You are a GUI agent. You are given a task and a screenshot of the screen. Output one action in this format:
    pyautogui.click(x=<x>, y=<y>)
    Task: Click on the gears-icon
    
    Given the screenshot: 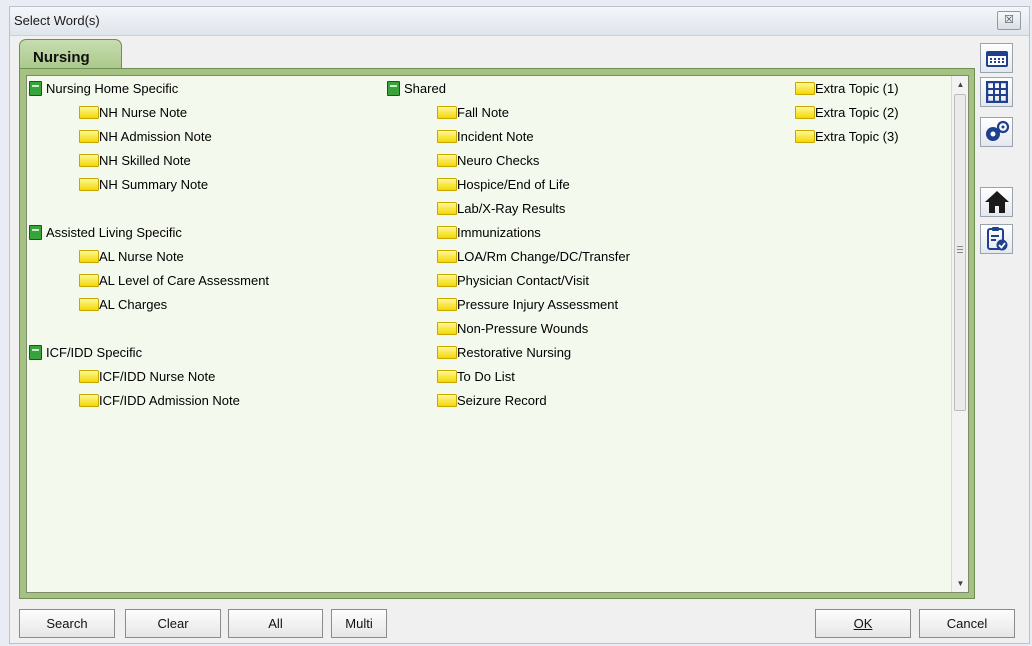 What is the action you would take?
    pyautogui.click(x=997, y=130)
    